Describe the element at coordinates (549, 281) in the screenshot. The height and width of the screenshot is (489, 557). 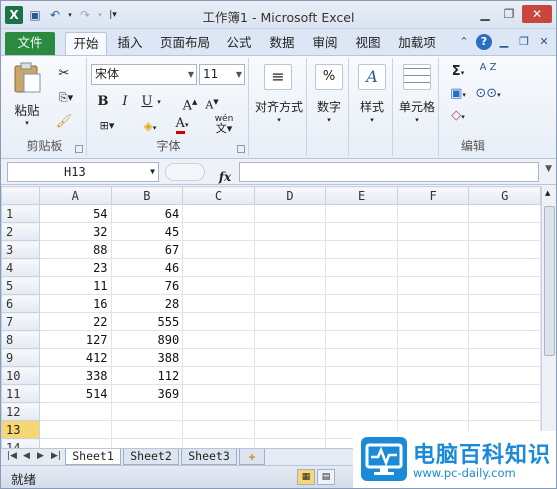
I see `scroll-thumb` at that location.